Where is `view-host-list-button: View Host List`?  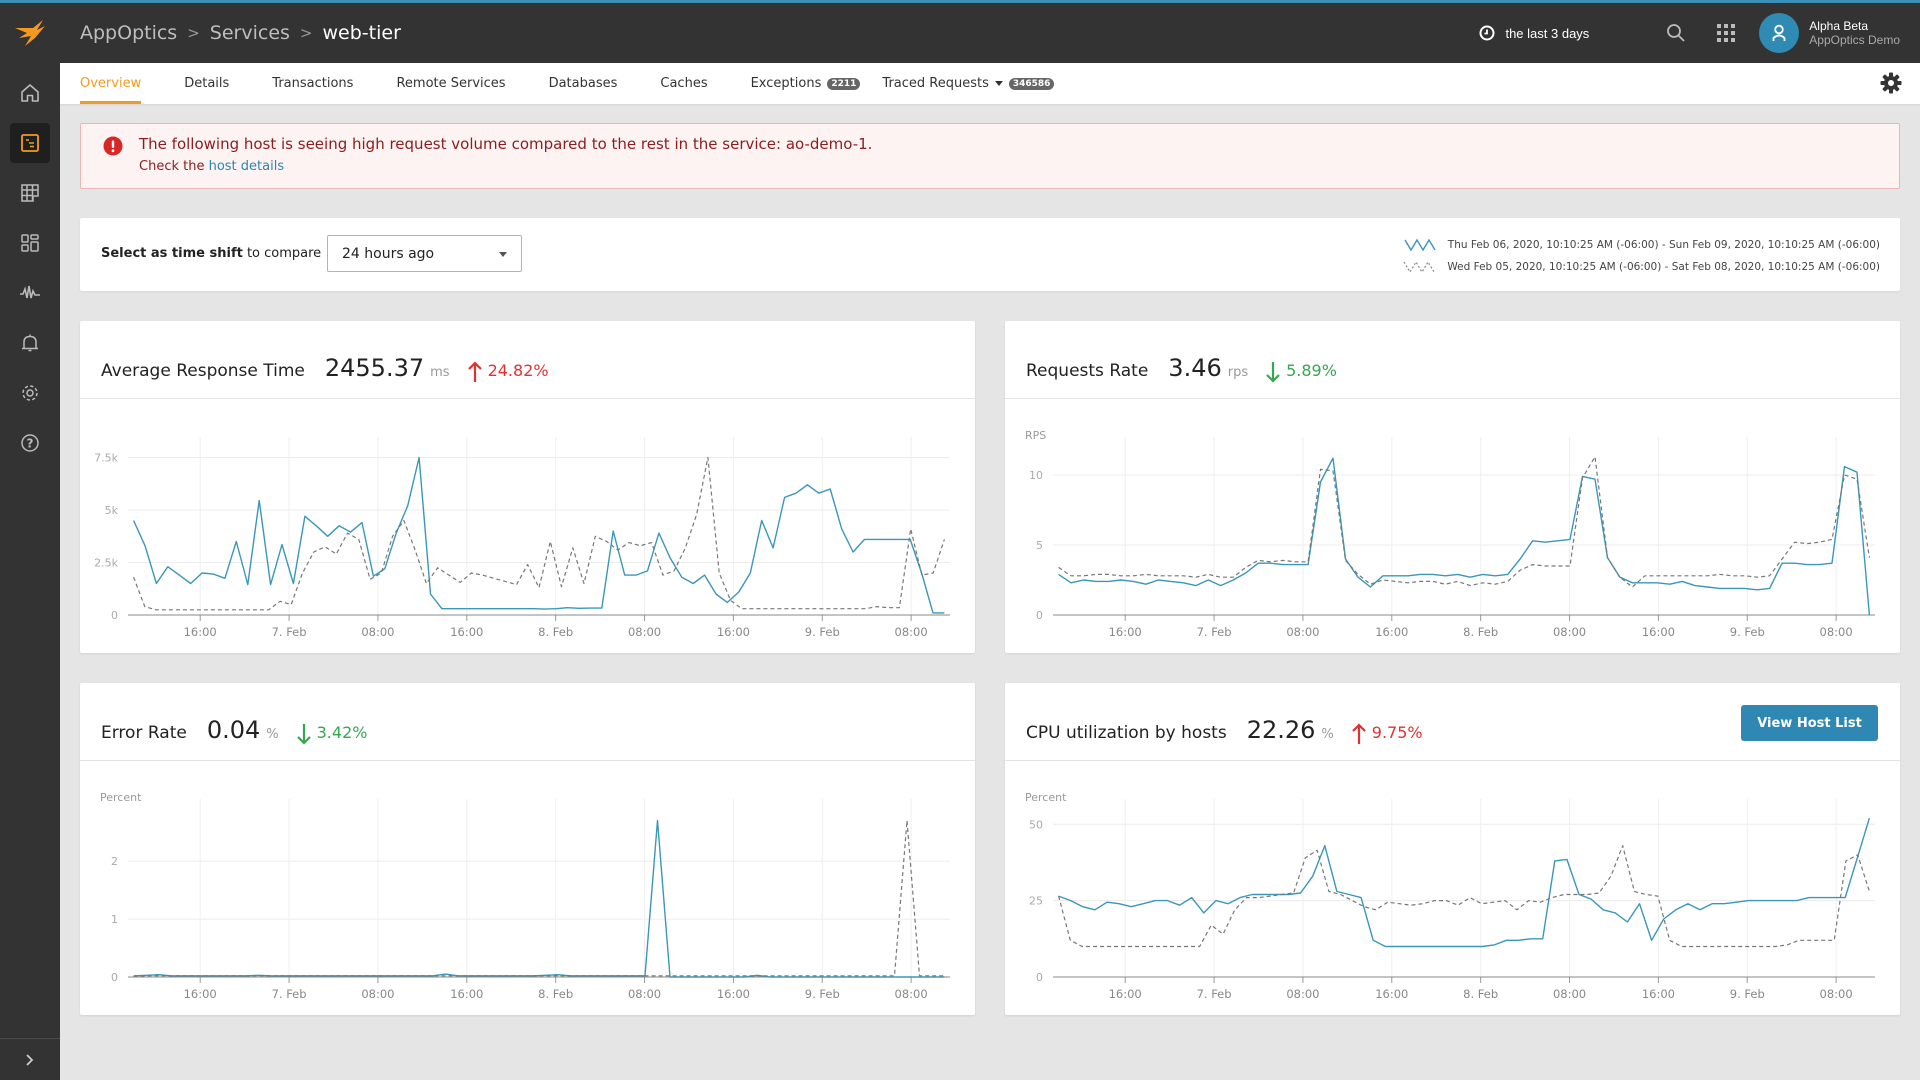 view-host-list-button: View Host List is located at coordinates (1809, 723).